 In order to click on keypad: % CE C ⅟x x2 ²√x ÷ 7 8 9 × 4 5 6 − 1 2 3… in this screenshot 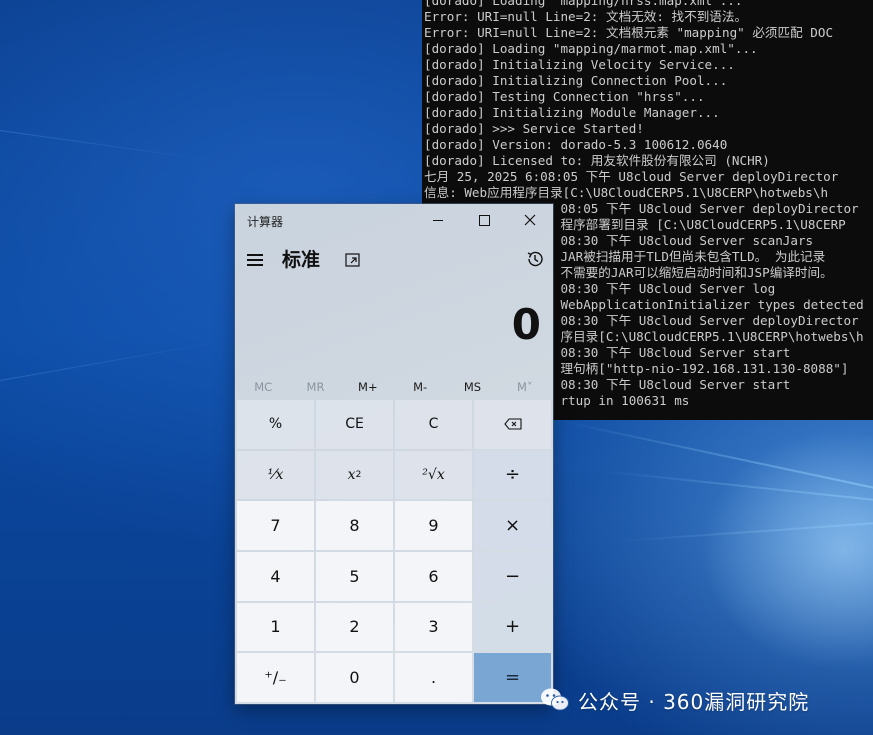, I will do `click(394, 551)`.